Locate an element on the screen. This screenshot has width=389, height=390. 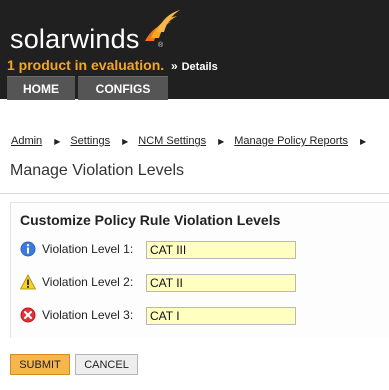
divider is located at coordinates (194, 193).